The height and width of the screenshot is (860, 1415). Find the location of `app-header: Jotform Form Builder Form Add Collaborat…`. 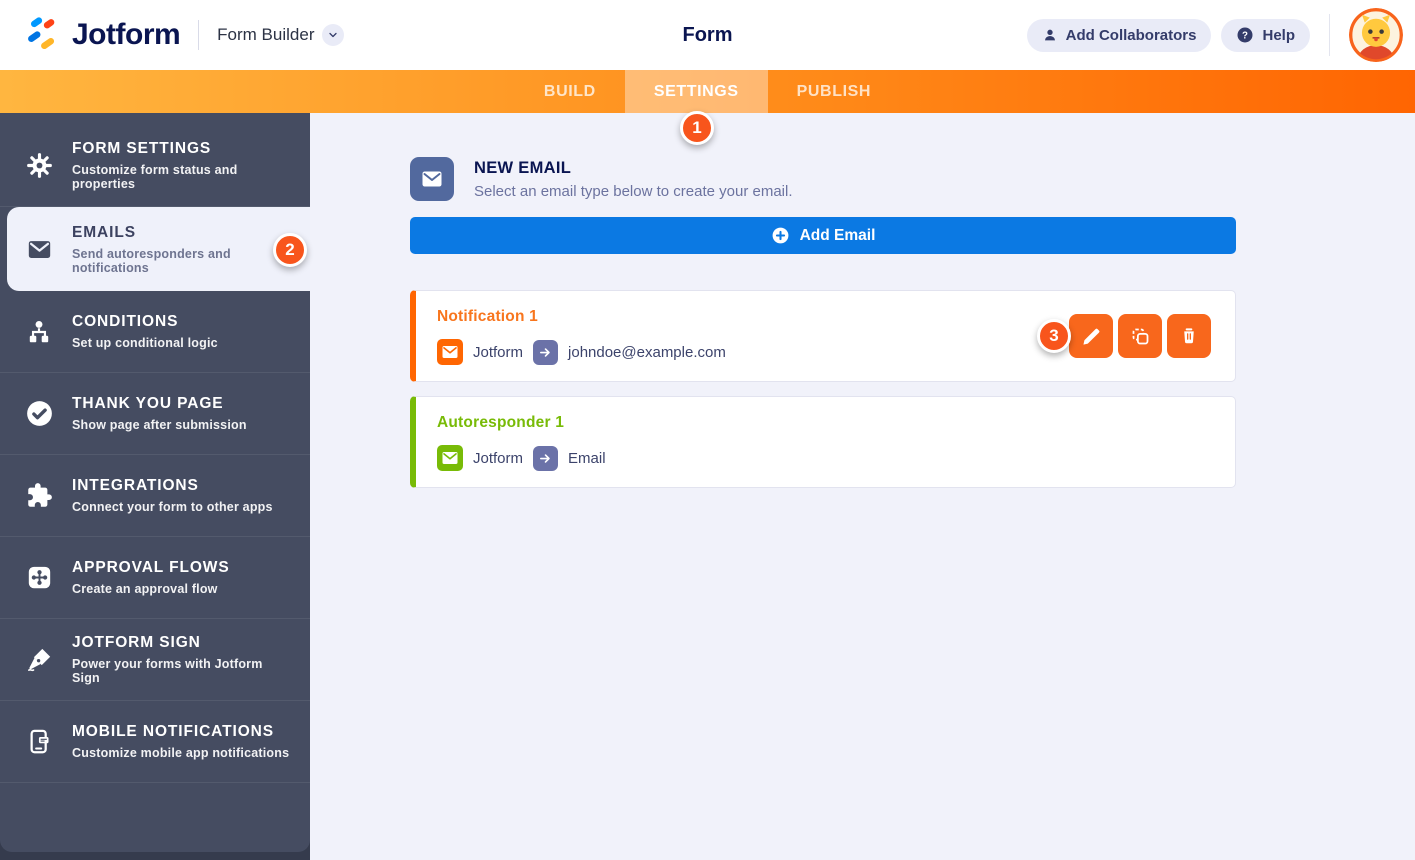

app-header: Jotform Form Builder Form Add Collaborat… is located at coordinates (707, 35).